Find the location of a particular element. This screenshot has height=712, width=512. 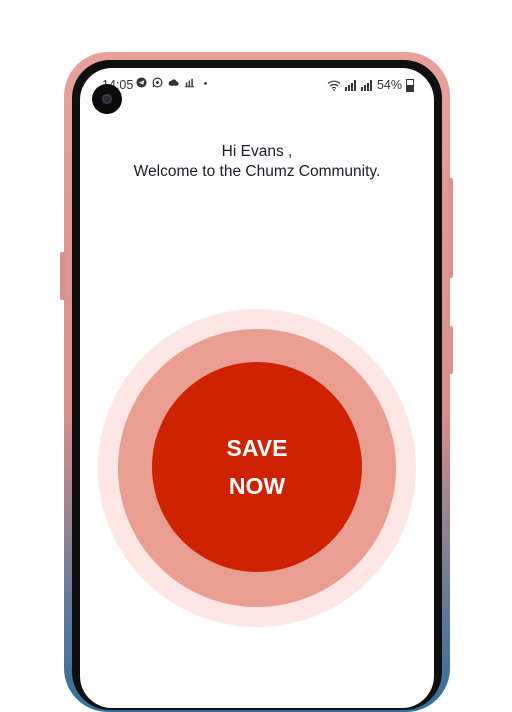

battery-icon is located at coordinates (410, 85).